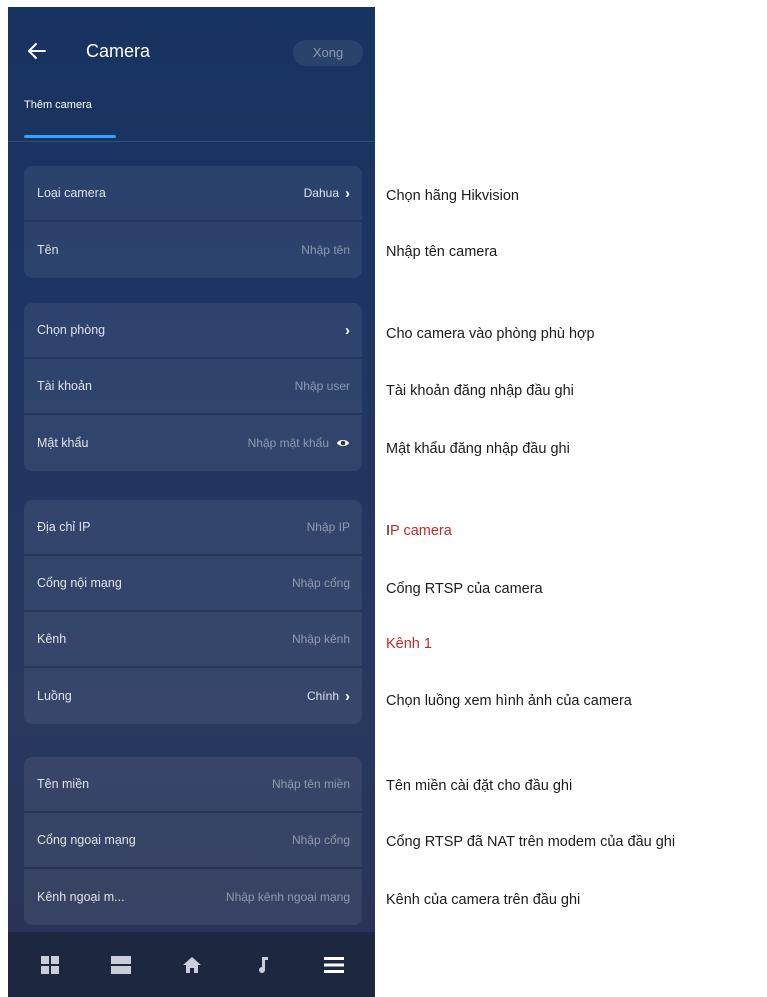 The height and width of the screenshot is (997, 767). Describe the element at coordinates (86, 840) in the screenshot. I see `row-label: Cổng ngoại mạng` at that location.